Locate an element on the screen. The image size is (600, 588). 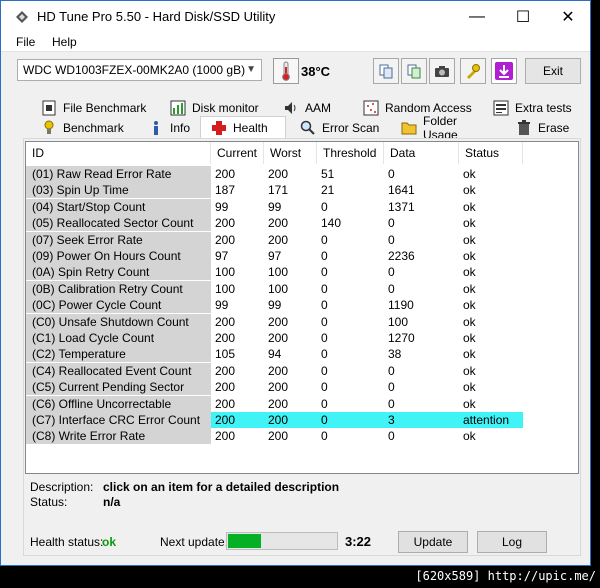
copy-icon is located at coordinates (386, 71).